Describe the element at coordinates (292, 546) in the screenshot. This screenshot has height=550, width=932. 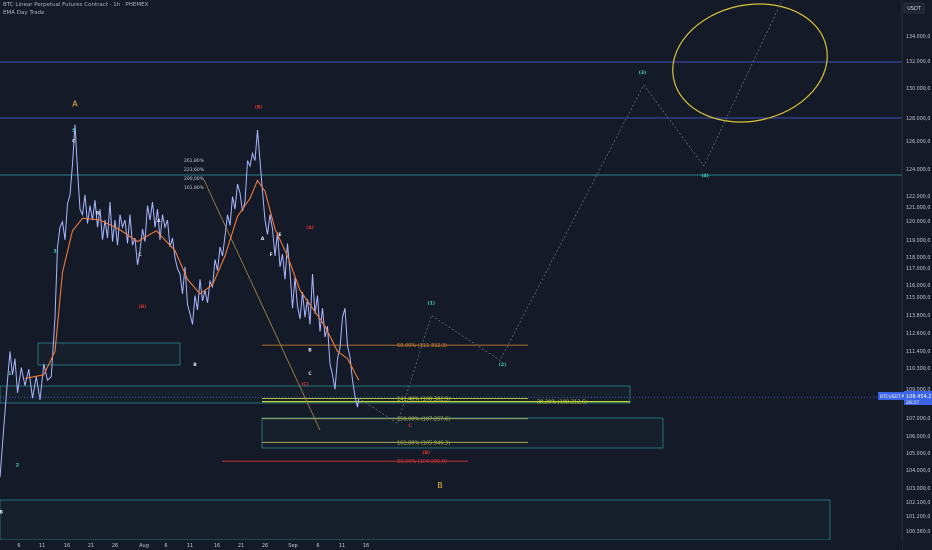
I see `x-tick-label: Sep` at that location.